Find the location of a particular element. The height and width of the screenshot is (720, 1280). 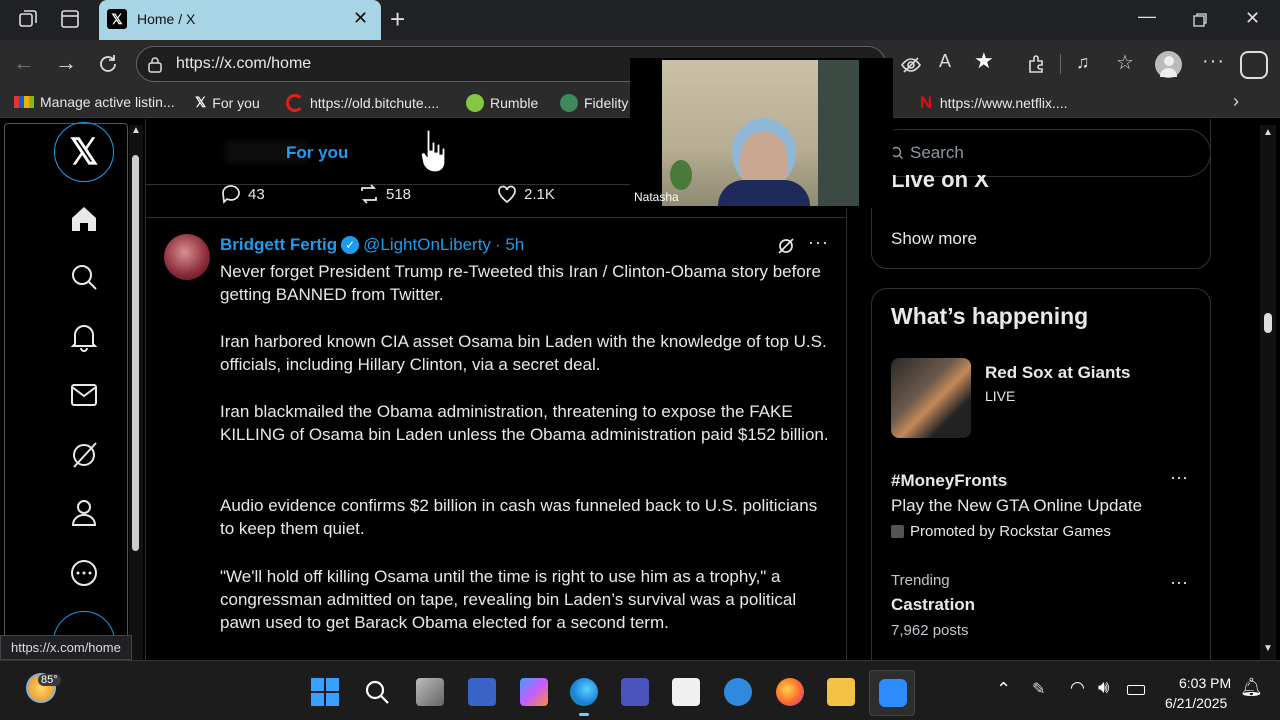

video-call-overlay: Natasha is located at coordinates (761, 133).